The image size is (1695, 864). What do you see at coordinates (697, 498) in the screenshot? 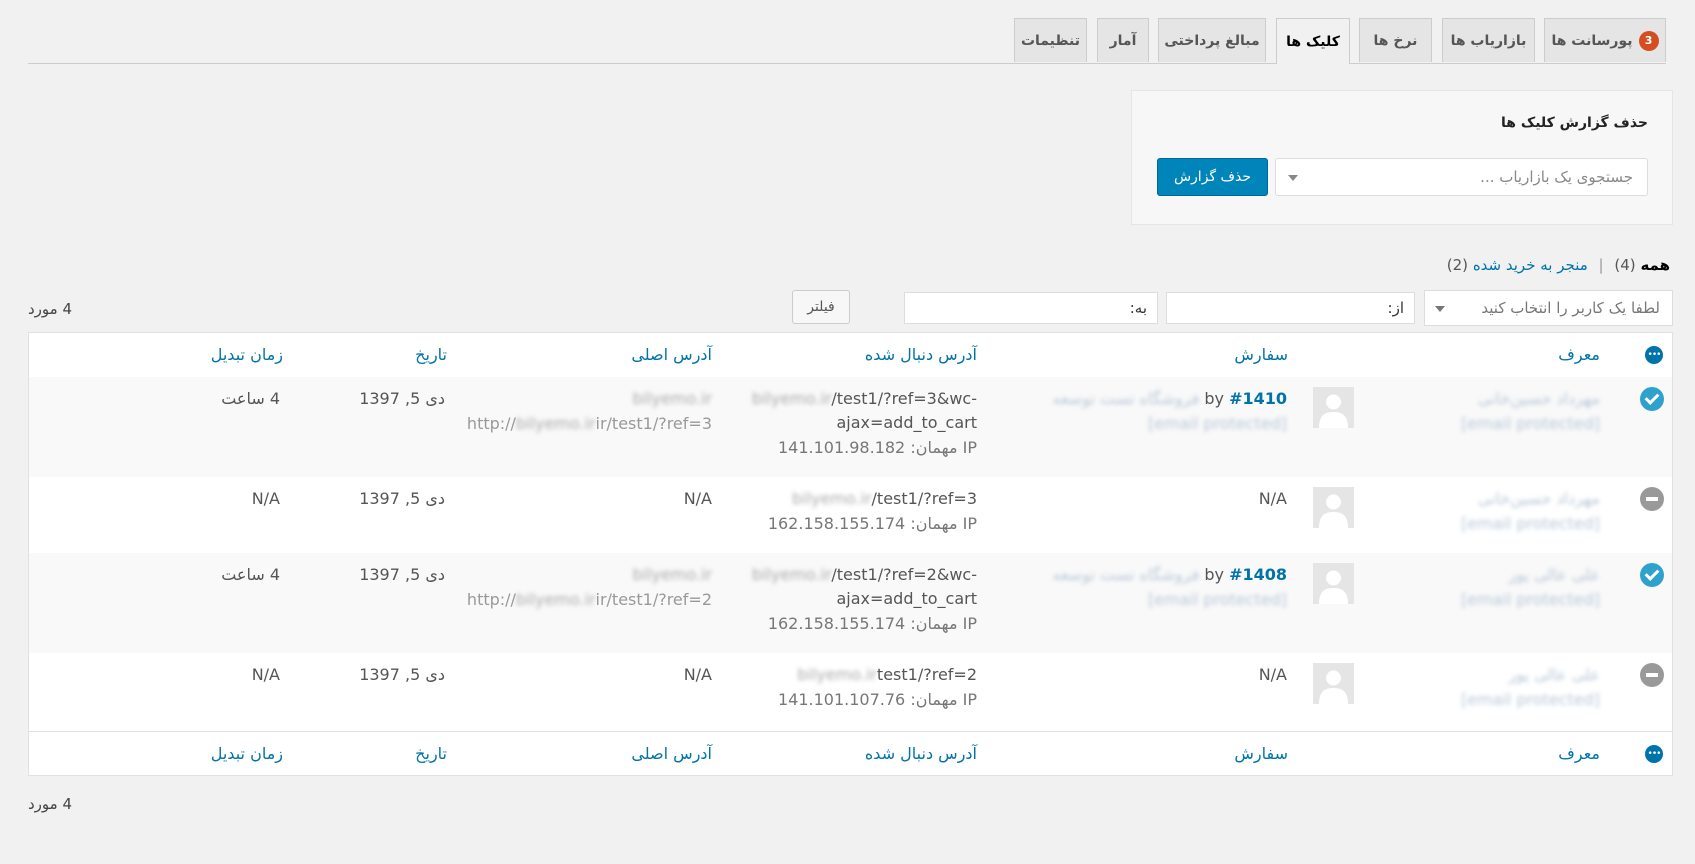
I see `original-na: N/A` at bounding box center [697, 498].